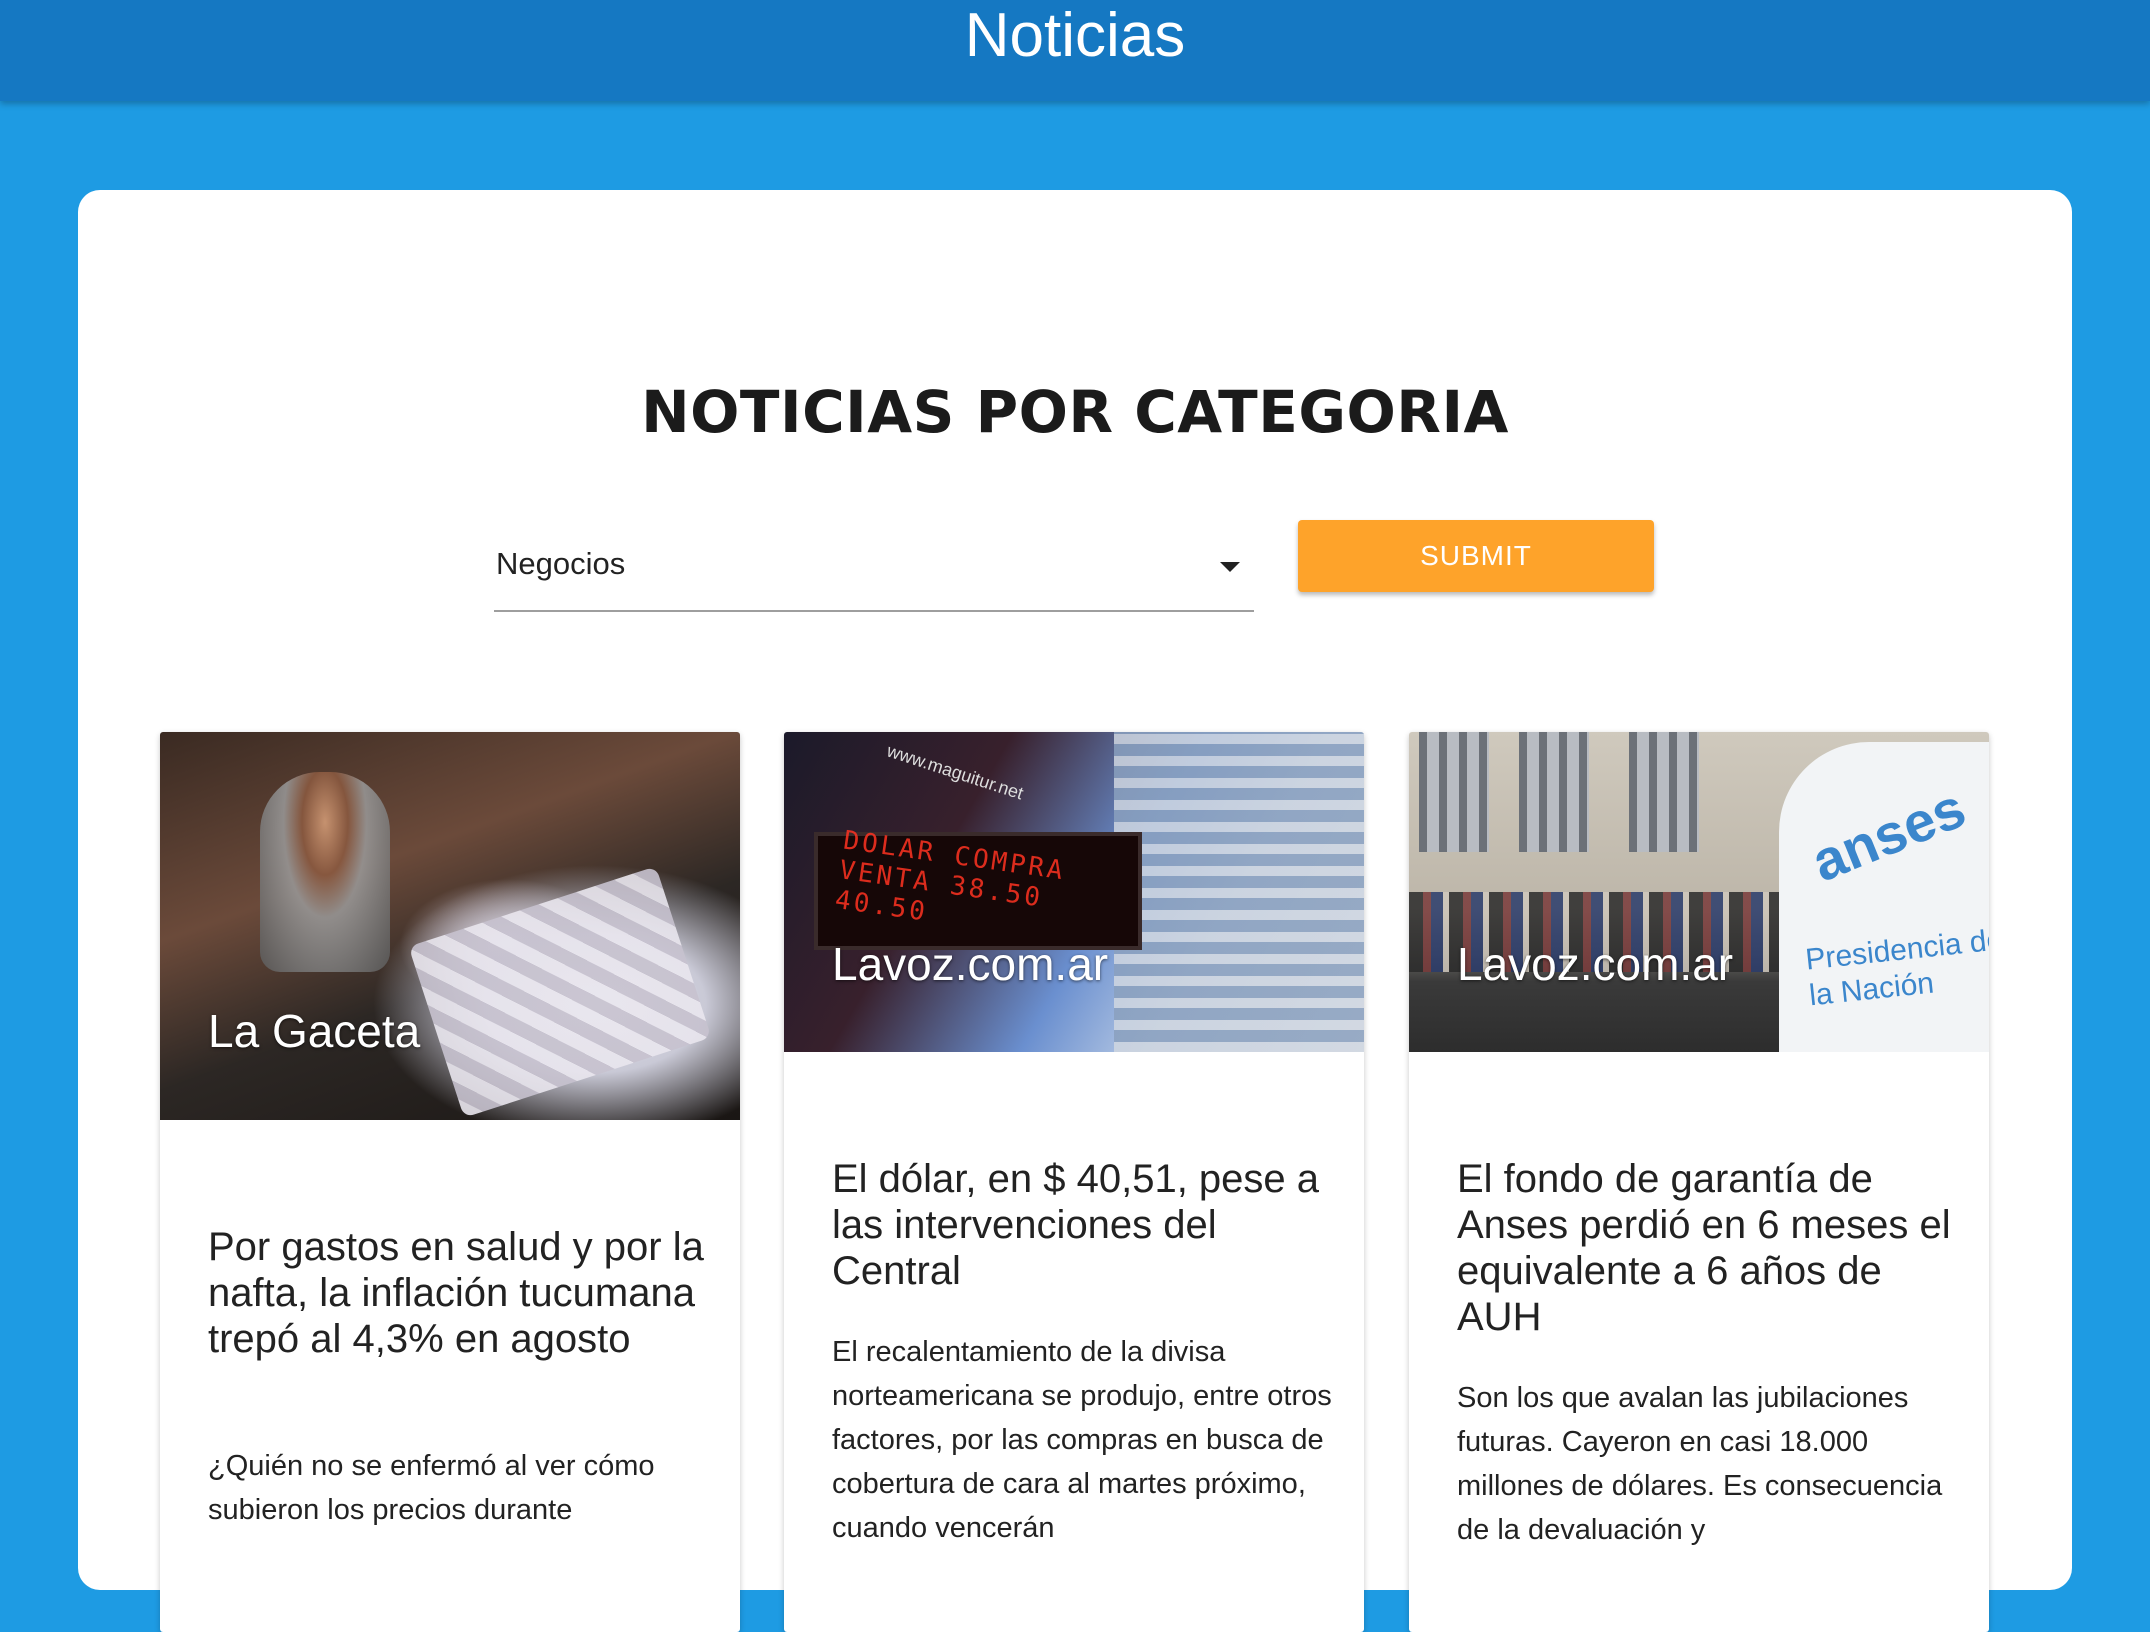 Image resolution: width=2150 pixels, height=1632 pixels. I want to click on van-text: Presidencia de la Nación, so click(1896, 968).